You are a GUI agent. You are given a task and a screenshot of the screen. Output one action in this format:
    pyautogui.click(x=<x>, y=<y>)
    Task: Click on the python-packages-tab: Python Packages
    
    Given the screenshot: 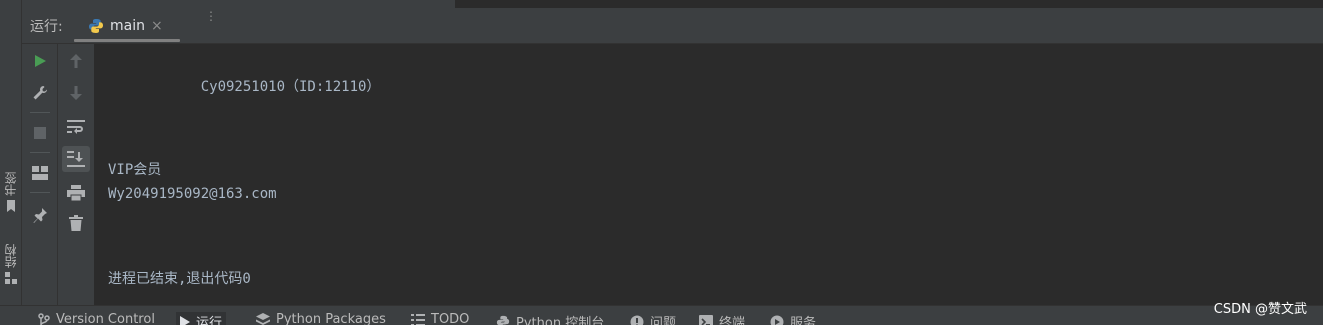 What is the action you would take?
    pyautogui.click(x=321, y=318)
    